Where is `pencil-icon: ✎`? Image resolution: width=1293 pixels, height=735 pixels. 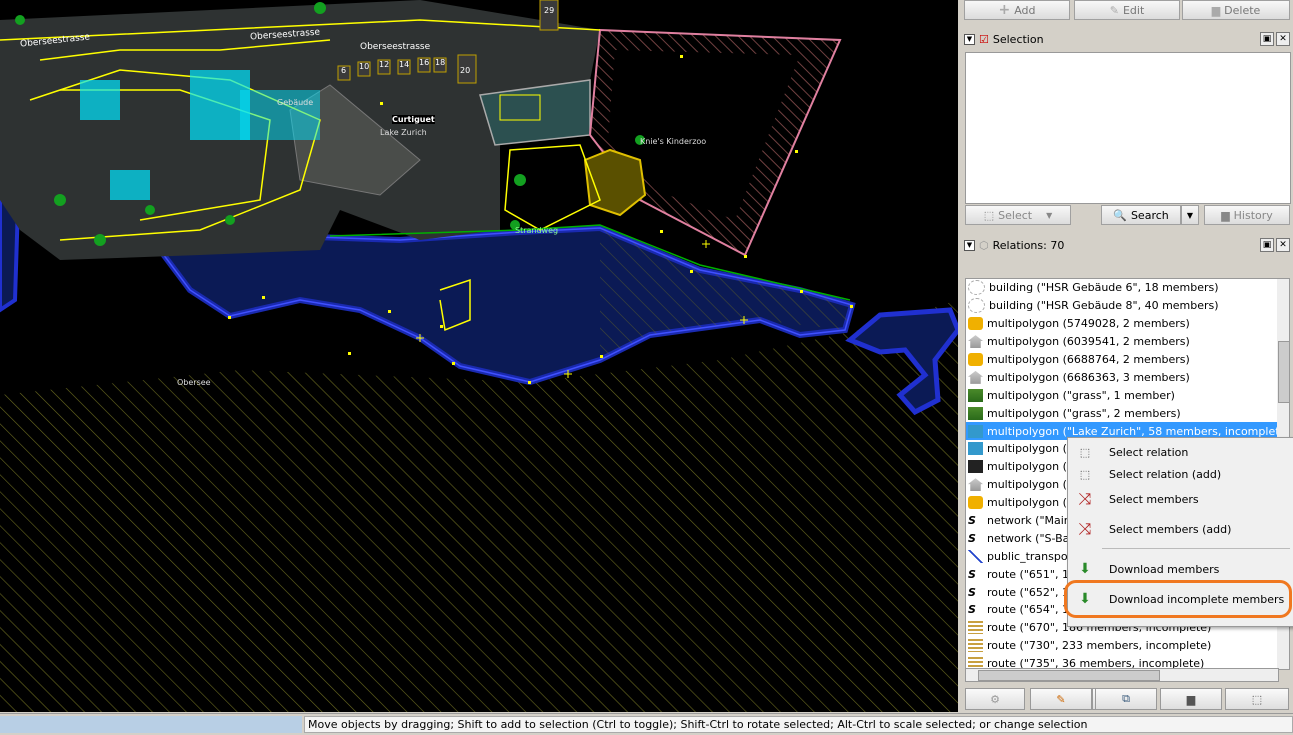
pencil-icon: ✎ is located at coordinates (1114, 10).